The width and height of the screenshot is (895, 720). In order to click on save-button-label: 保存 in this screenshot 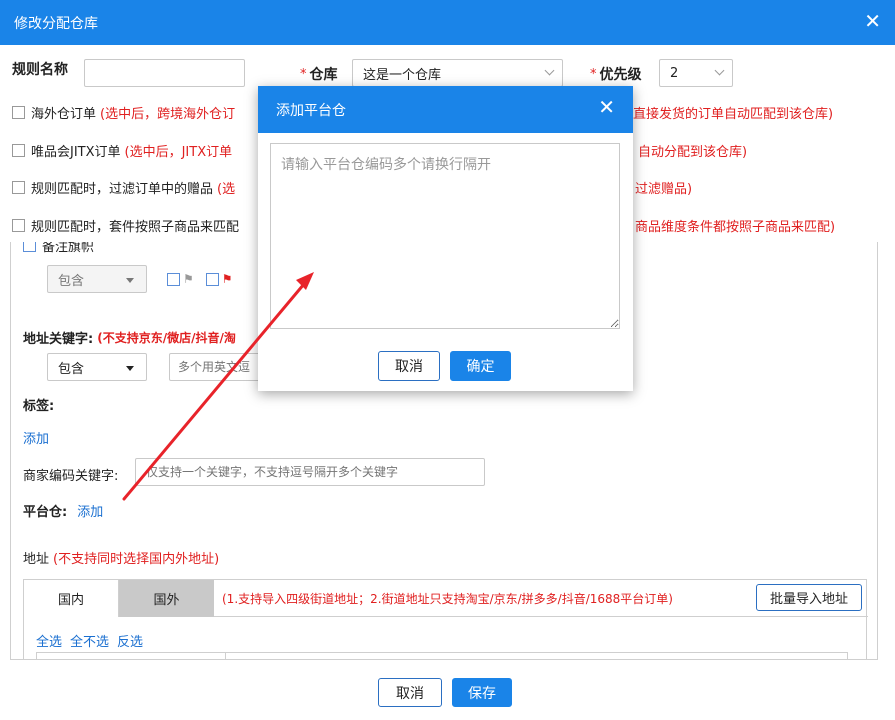, I will do `click(482, 693)`.